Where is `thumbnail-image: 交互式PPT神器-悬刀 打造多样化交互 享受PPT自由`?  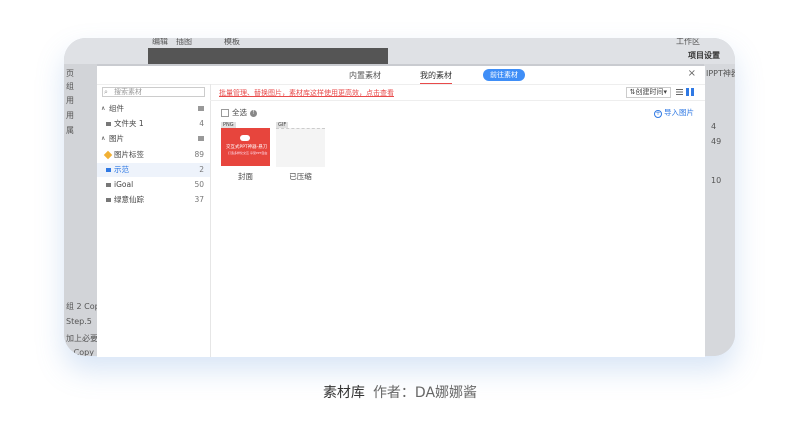 thumbnail-image: 交互式PPT神器-悬刀 打造多样化交互 享受PPT自由 is located at coordinates (245, 147).